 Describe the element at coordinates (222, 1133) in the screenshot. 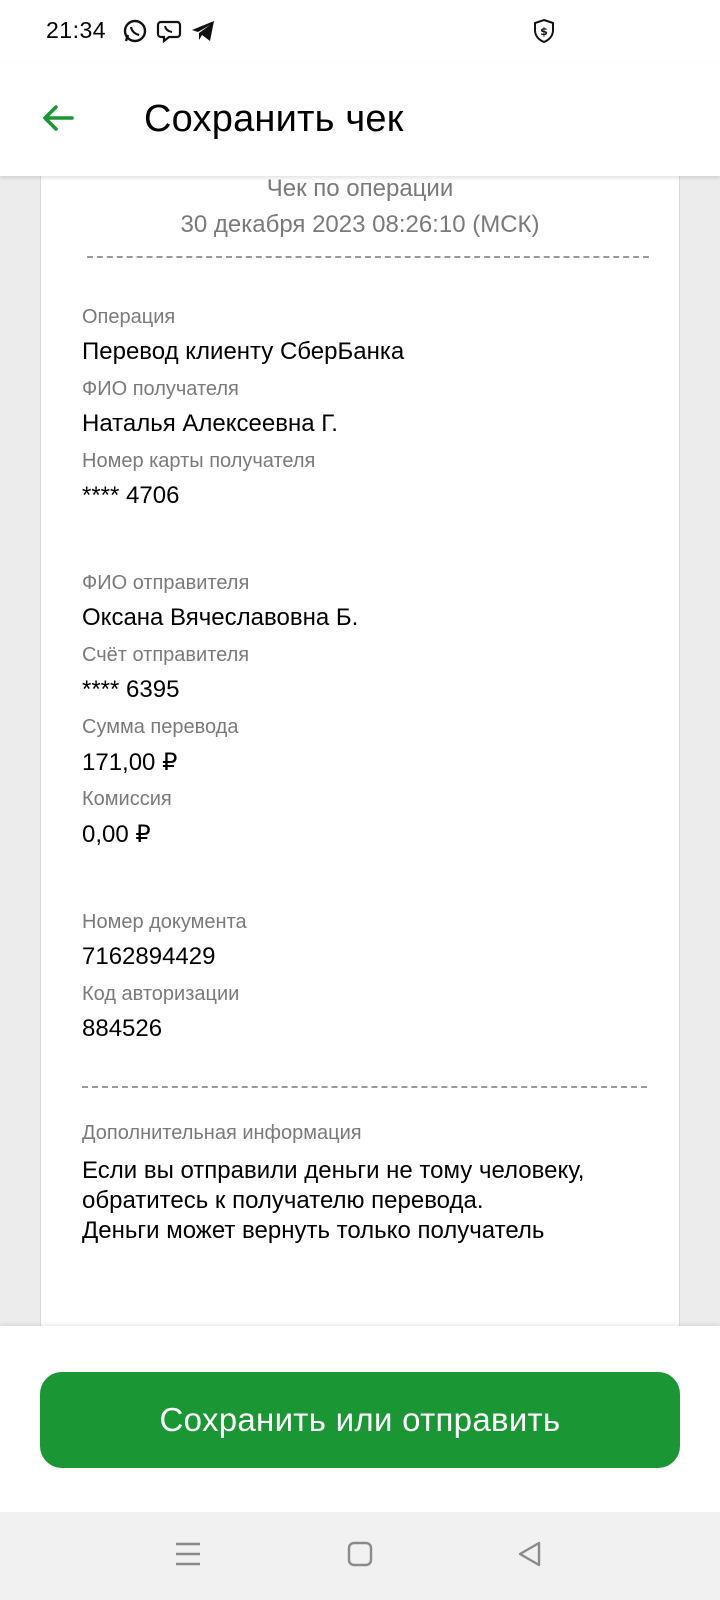

I see `extra-info-label: Дополнительная информация` at that location.